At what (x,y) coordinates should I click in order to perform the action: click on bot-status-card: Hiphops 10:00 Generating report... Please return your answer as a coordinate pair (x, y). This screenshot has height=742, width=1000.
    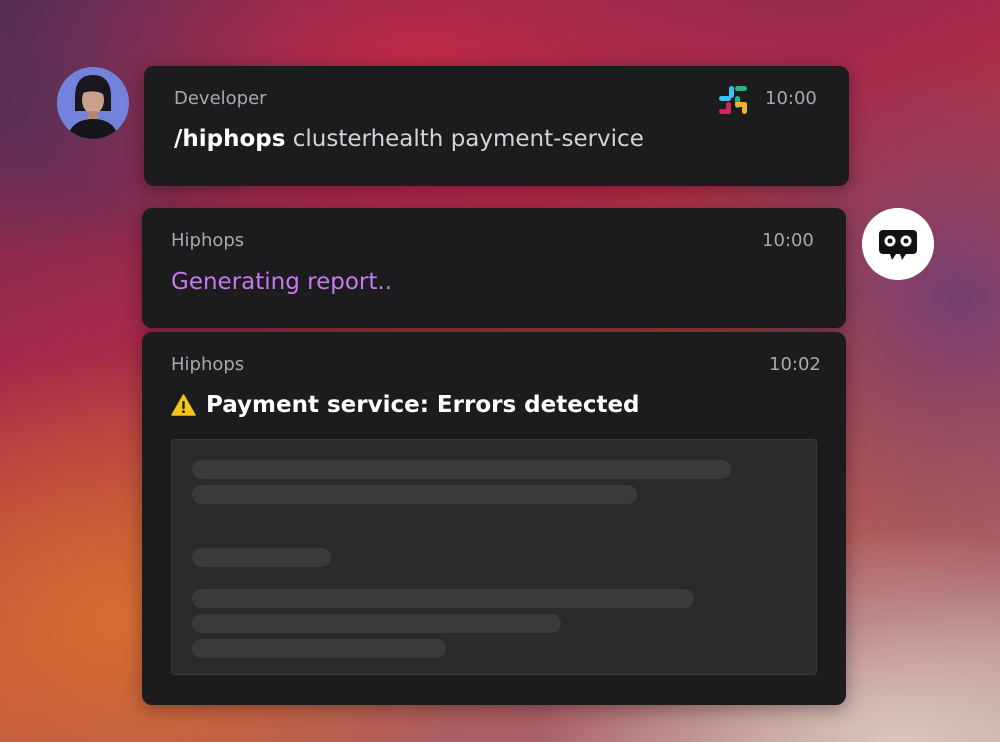
    Looking at the image, I should click on (494, 268).